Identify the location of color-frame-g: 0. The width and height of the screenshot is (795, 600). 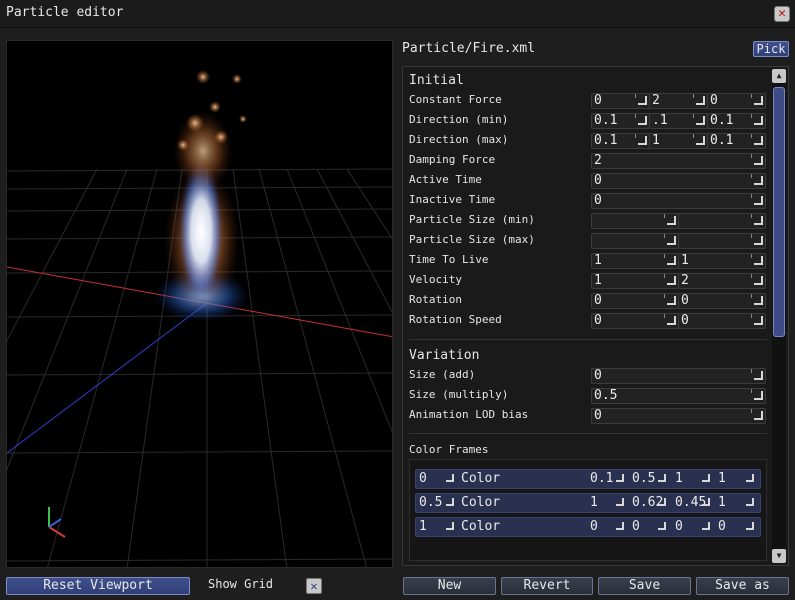
(636, 527).